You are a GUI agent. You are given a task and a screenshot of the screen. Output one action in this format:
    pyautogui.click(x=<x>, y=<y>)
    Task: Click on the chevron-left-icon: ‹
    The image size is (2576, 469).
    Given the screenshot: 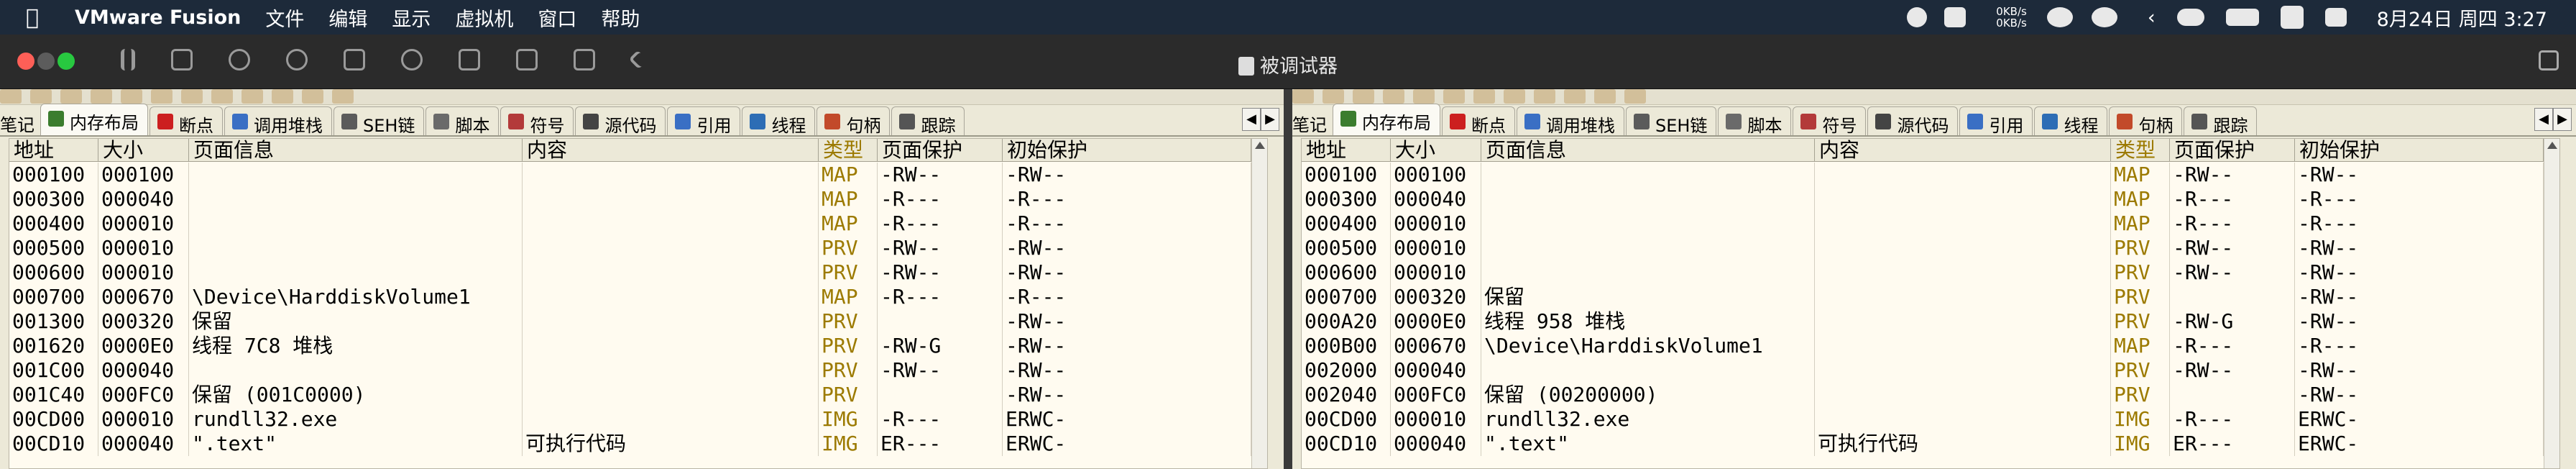 What is the action you would take?
    pyautogui.click(x=2152, y=17)
    